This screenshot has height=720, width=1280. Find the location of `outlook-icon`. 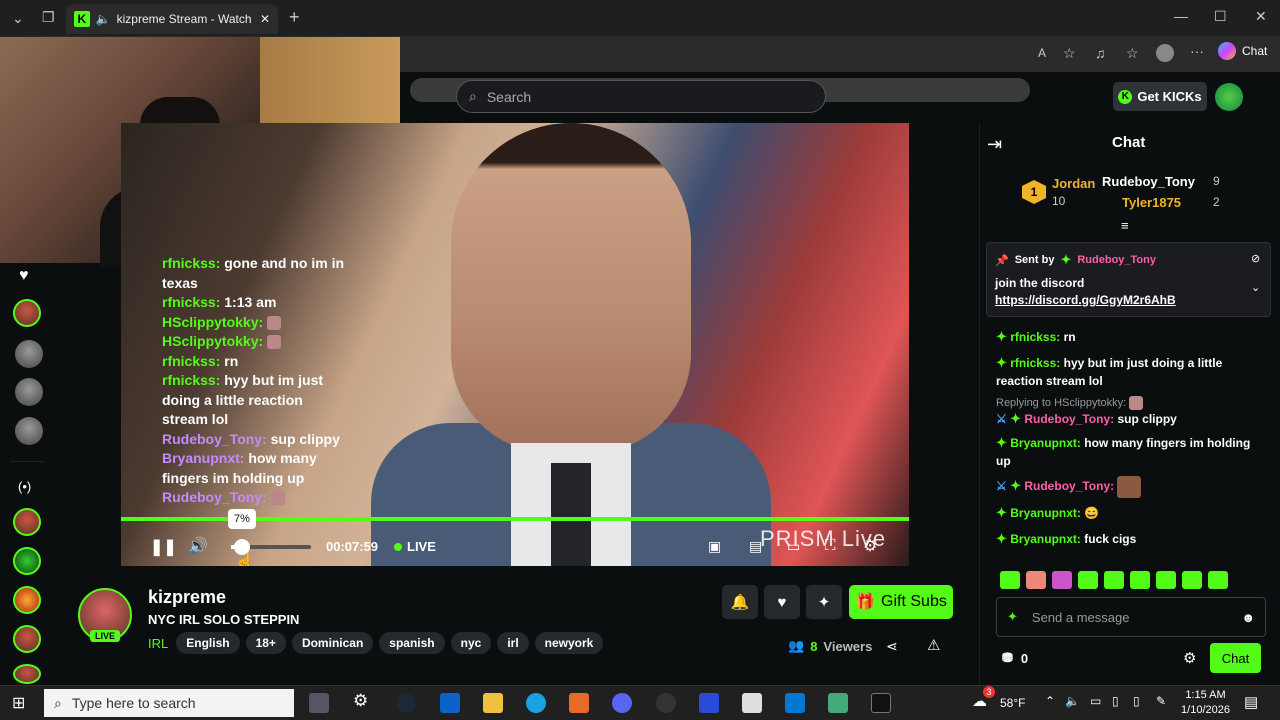

outlook-icon is located at coordinates (450, 703).